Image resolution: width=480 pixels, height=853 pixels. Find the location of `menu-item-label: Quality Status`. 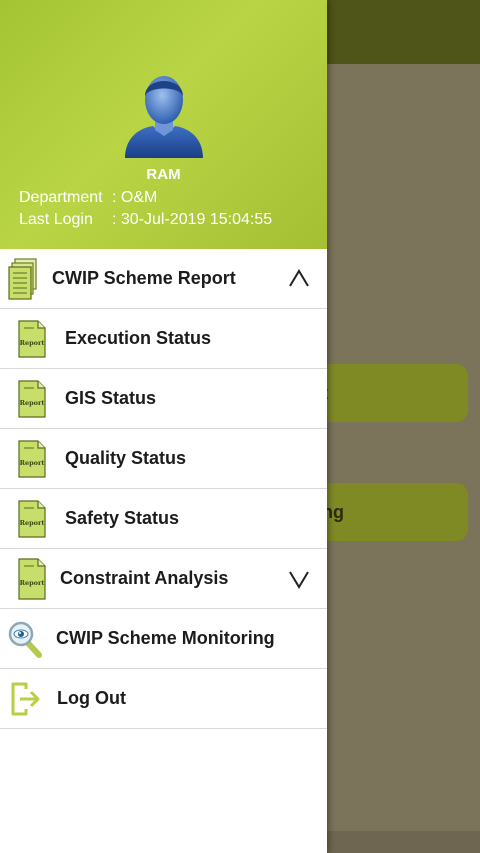

menu-item-label: Quality Status is located at coordinates (126, 458).